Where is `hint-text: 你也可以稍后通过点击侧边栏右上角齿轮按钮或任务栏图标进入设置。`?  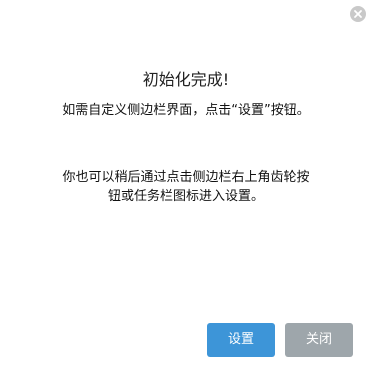 hint-text: 你也可以稍后通过点击侧边栏右上角齿轮按钮或任务栏图标进入设置。 is located at coordinates (186, 187).